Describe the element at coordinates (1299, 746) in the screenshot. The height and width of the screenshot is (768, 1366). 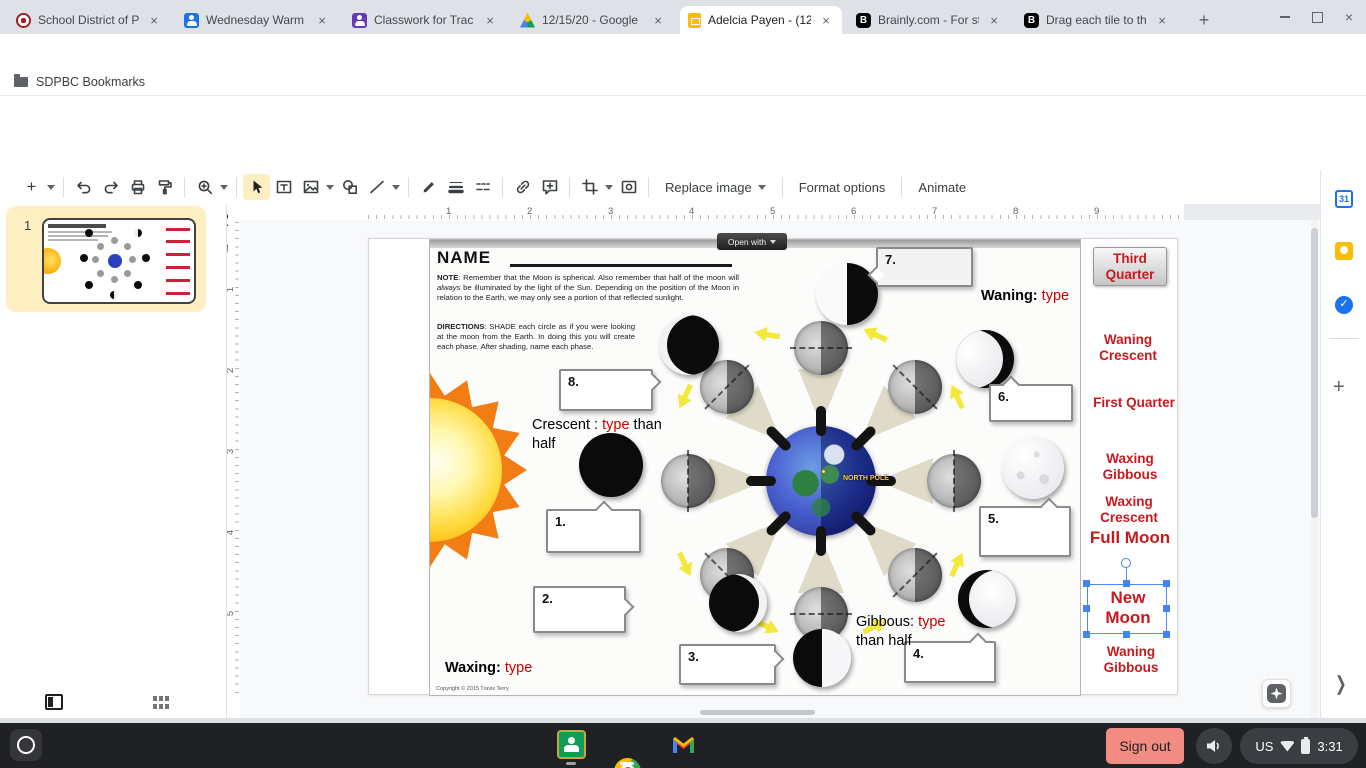
I see `status-tray: US 3:31` at that location.